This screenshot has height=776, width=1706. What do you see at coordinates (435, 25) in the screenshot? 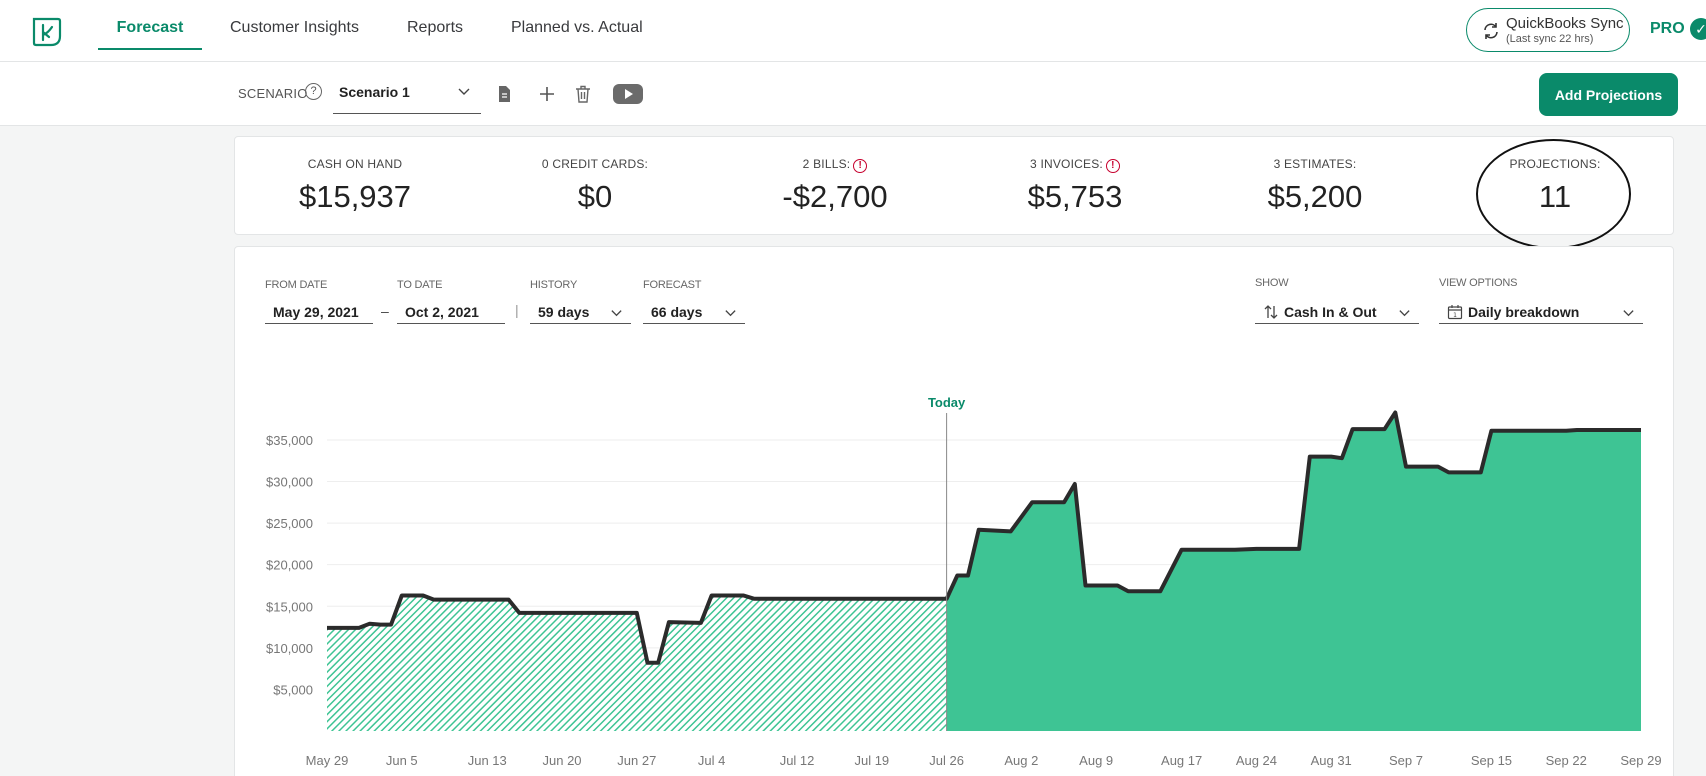
I see `tab-reports: Reports` at bounding box center [435, 25].